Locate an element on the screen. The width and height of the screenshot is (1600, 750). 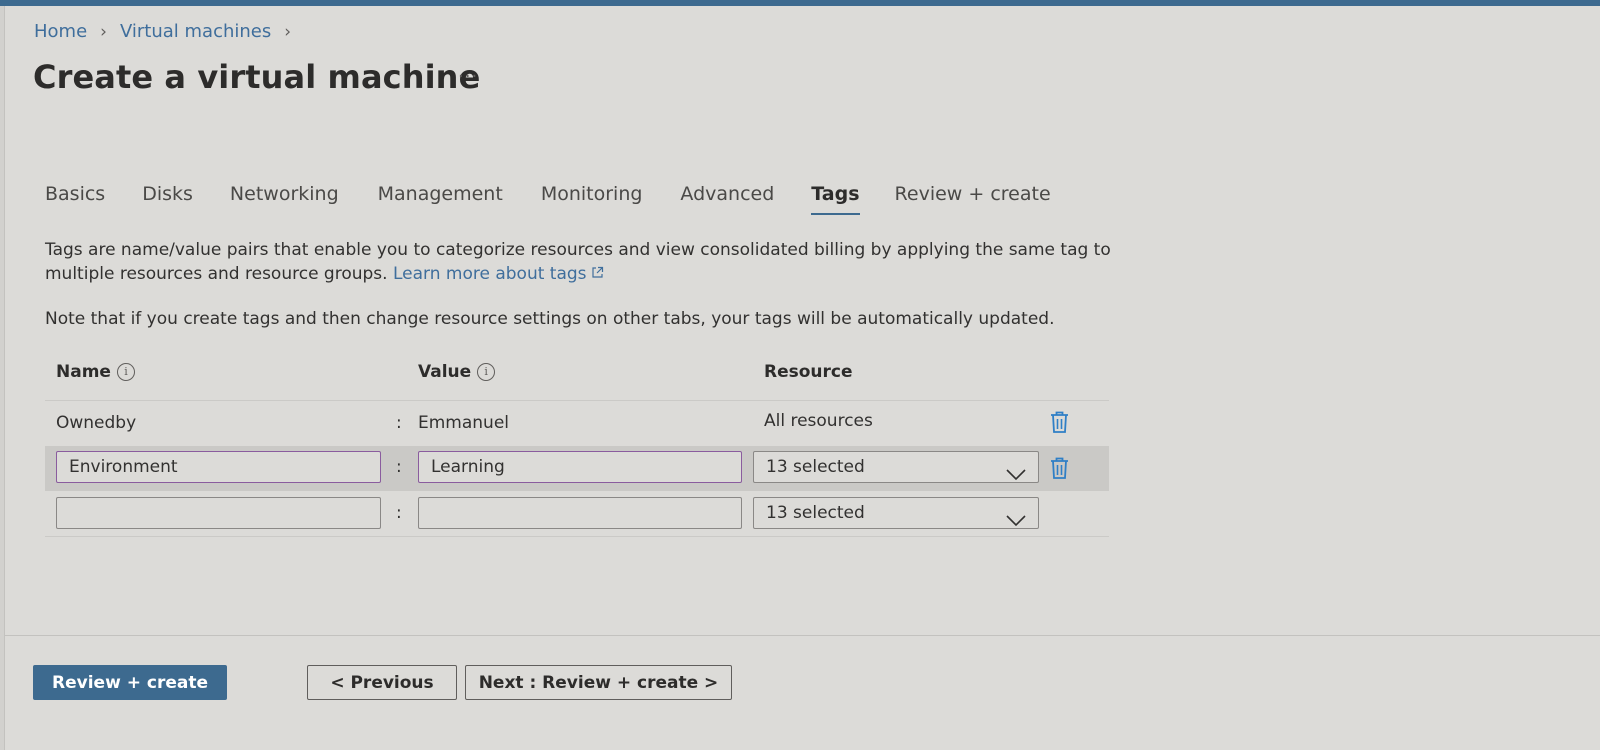
breadcrumb: Home › Virtual machines › is located at coordinates (169, 31).